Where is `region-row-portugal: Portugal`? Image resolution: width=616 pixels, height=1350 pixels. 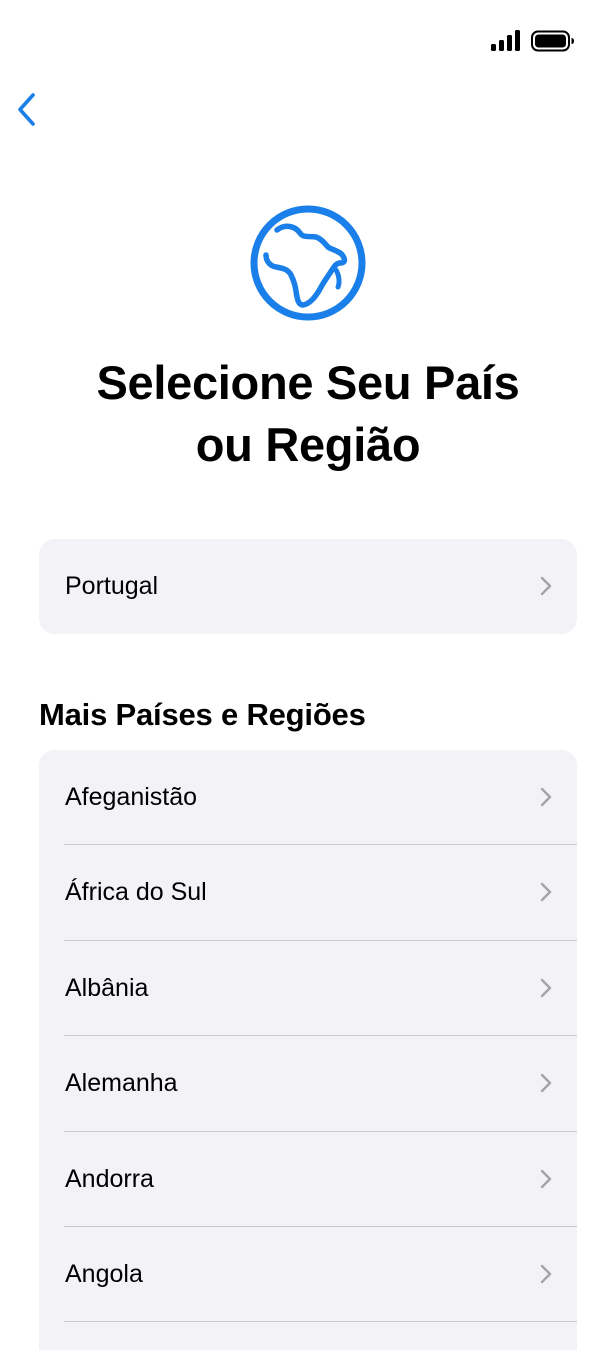 region-row-portugal: Portugal is located at coordinates (308, 586).